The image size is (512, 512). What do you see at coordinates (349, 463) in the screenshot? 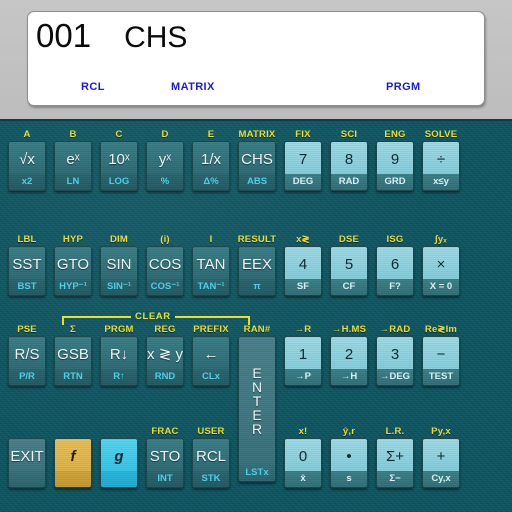
I see `key-decimal-point: • s` at bounding box center [349, 463].